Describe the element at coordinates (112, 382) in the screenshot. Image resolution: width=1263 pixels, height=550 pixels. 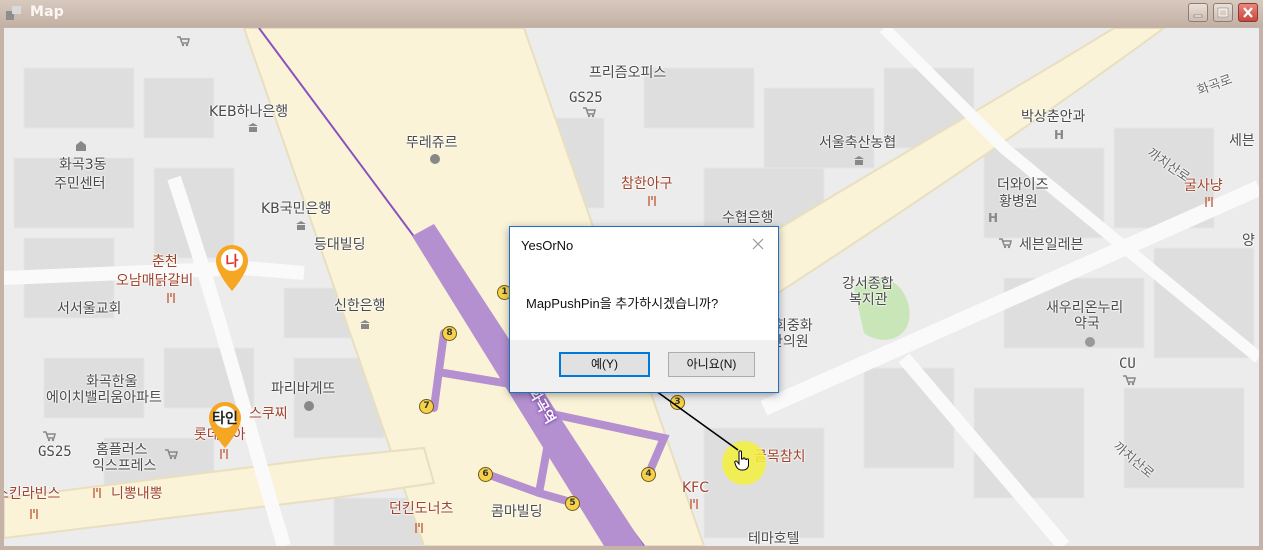
I see `map-label: 화곡한울` at that location.